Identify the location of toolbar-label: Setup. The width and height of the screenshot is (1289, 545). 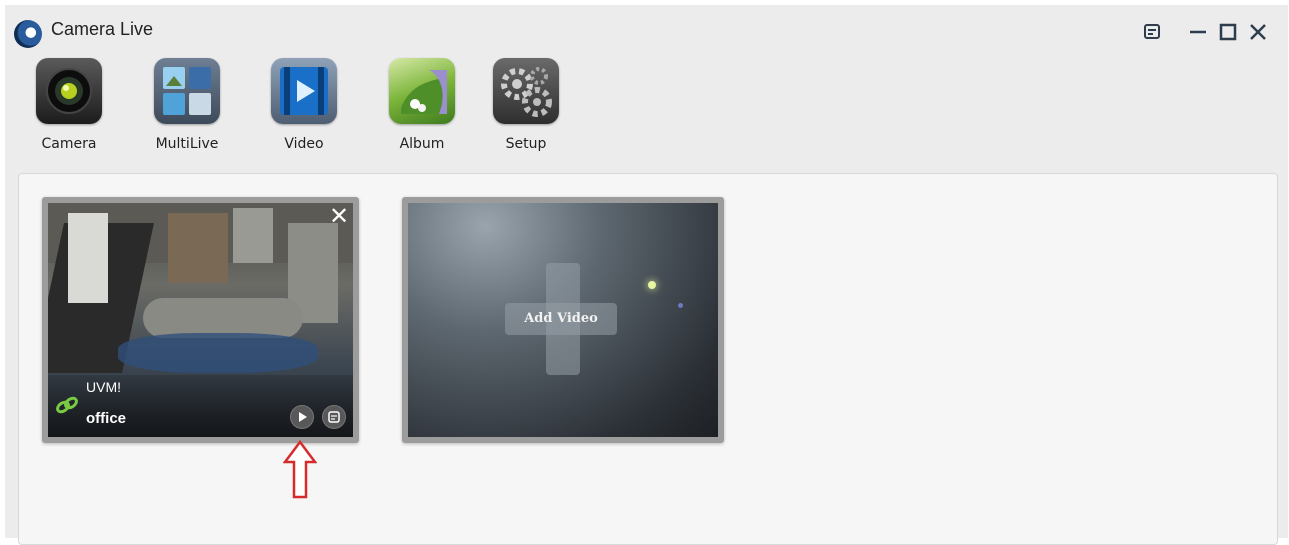
(526, 144).